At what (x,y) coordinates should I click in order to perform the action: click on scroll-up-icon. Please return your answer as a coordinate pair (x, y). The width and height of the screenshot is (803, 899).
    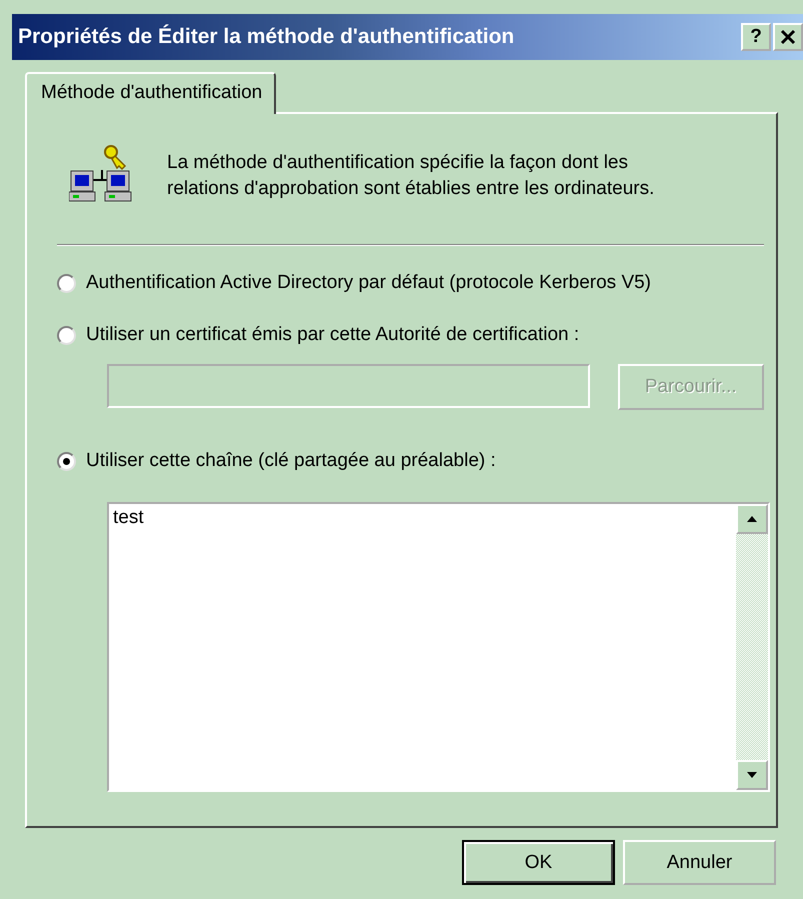
    Looking at the image, I should click on (752, 519).